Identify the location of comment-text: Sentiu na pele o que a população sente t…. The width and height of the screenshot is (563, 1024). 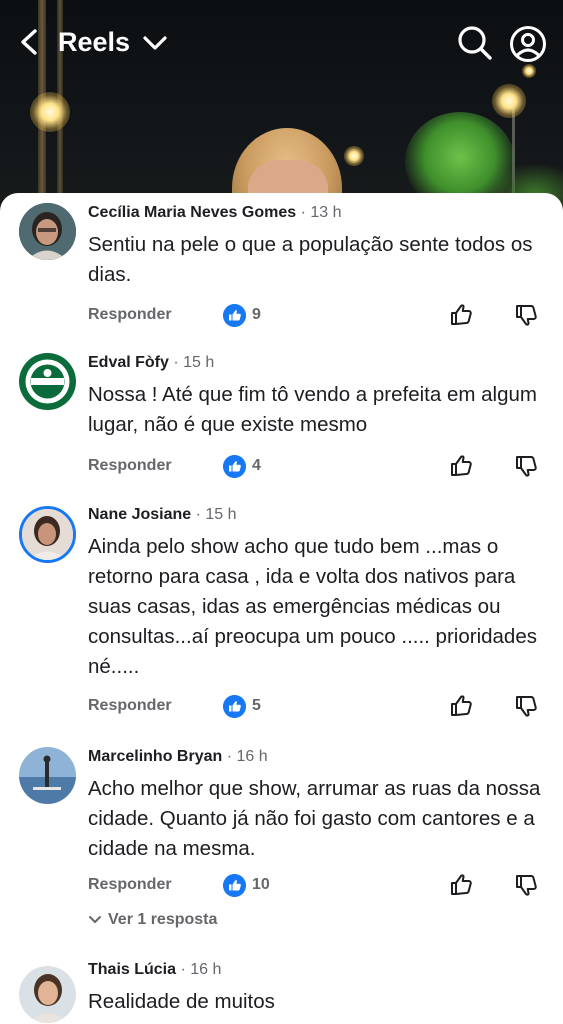
(310, 259).